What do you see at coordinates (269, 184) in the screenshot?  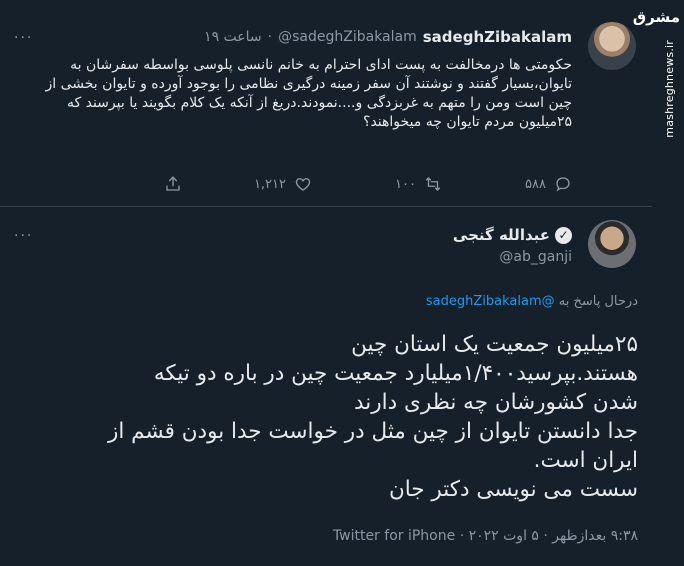 I see `like-count: ۱,۲۱۲` at bounding box center [269, 184].